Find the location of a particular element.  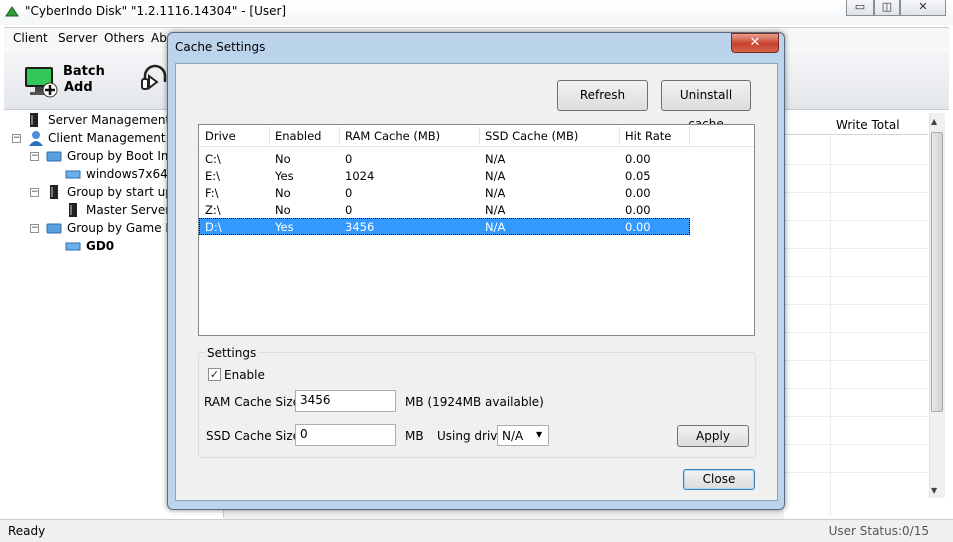

table-row: C:\ No 0 N/A 0.00 is located at coordinates (444, 158).